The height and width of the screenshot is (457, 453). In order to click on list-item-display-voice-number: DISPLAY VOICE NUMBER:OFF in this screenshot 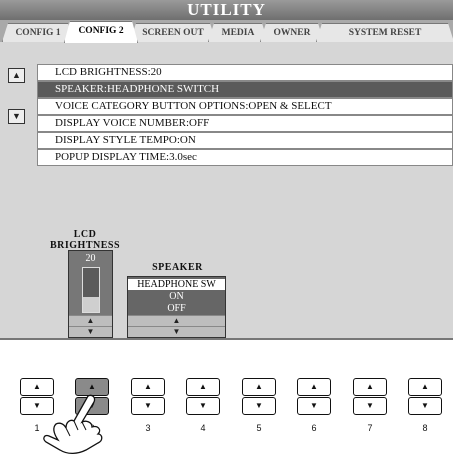, I will do `click(245, 123)`.